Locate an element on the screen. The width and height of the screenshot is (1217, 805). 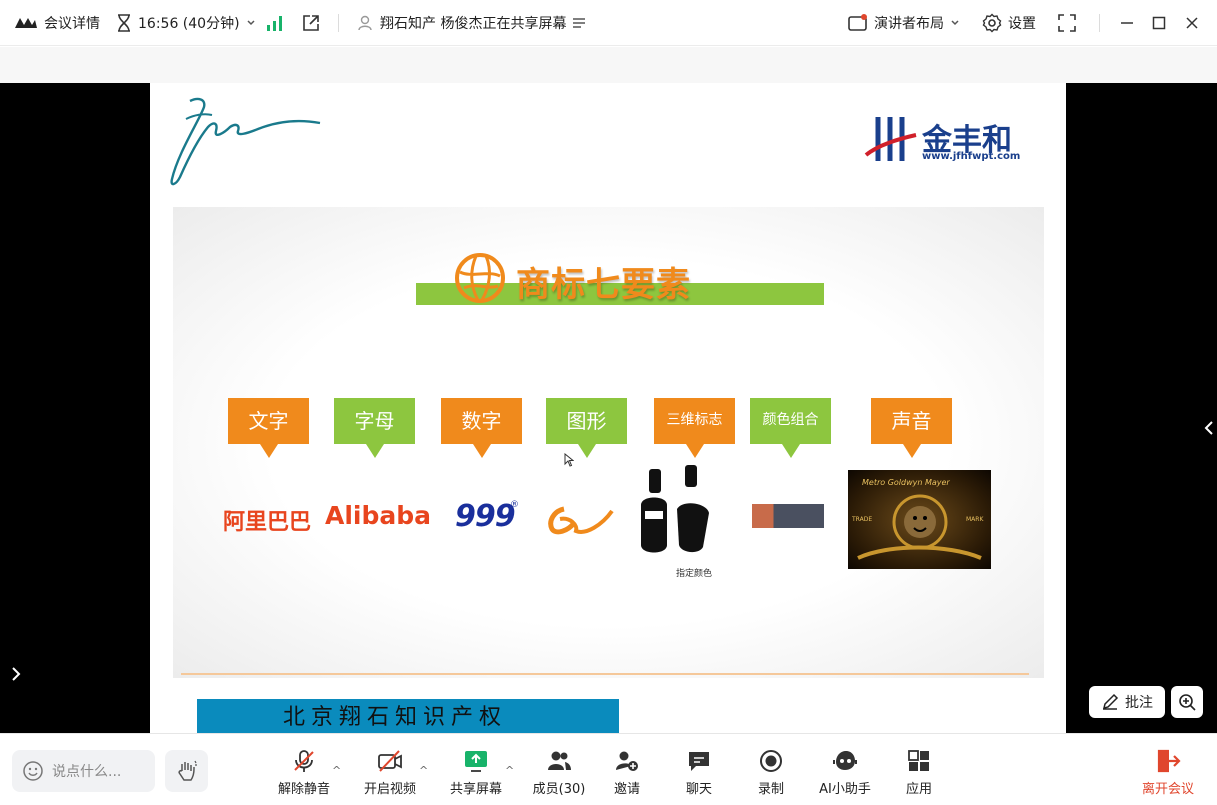
hand-icon is located at coordinates (187, 771).